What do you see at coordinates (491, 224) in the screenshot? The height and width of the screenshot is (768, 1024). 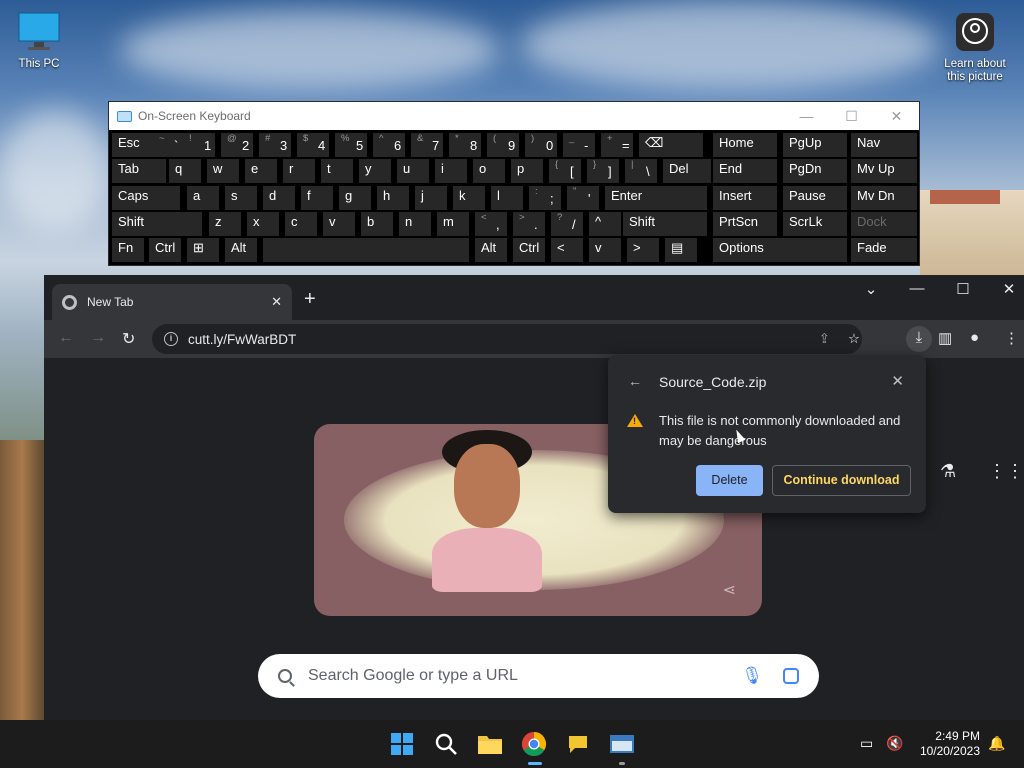 I see `key-symbol: <,` at bounding box center [491, 224].